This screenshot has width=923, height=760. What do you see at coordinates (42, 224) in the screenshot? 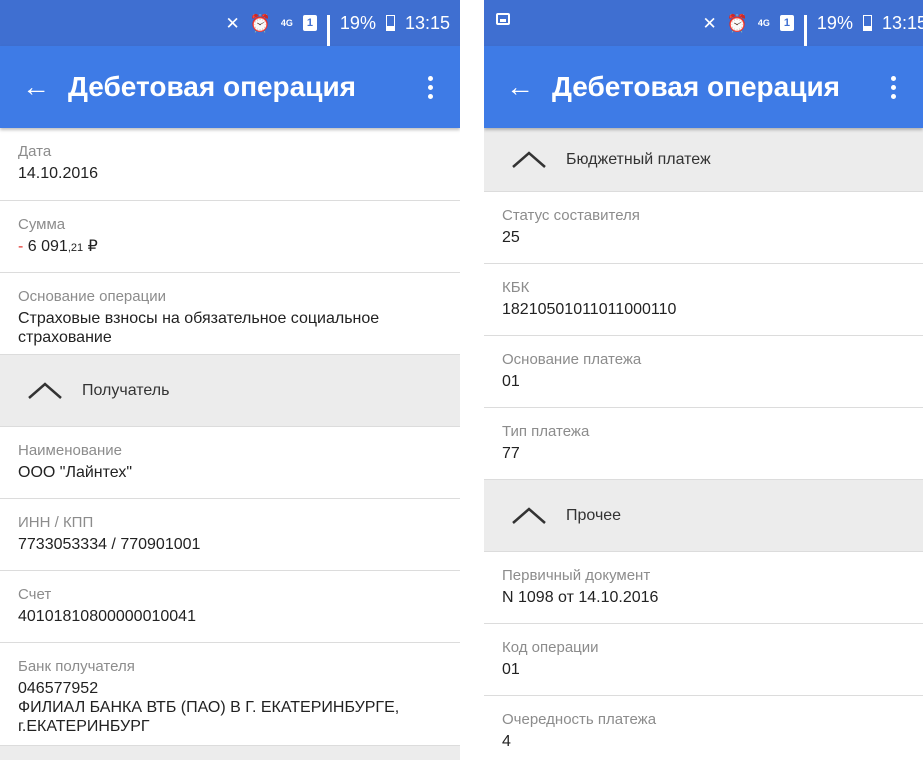
I see `field-label: Сумма` at bounding box center [42, 224].